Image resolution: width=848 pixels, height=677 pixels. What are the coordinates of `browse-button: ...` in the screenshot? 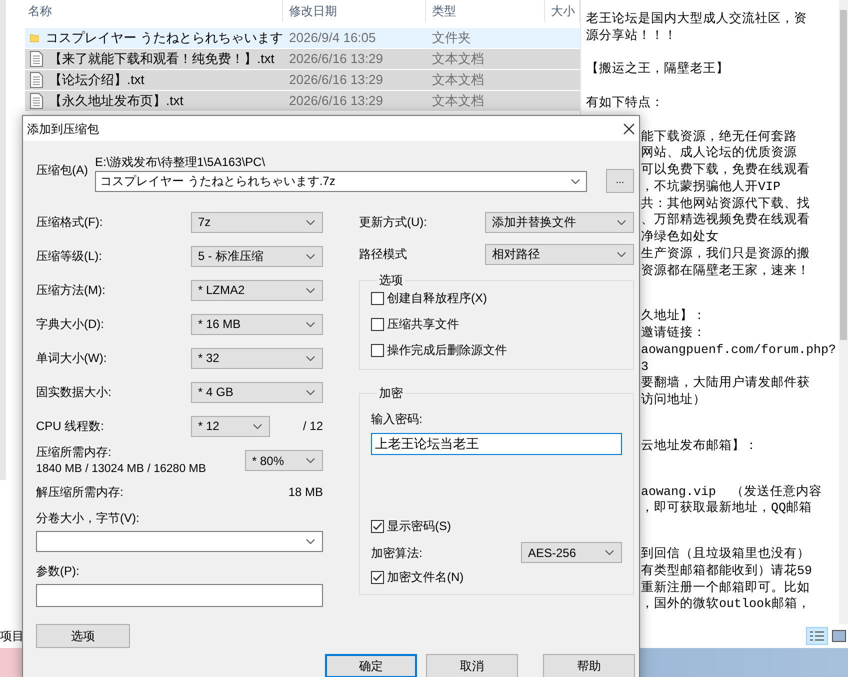 It's located at (620, 181).